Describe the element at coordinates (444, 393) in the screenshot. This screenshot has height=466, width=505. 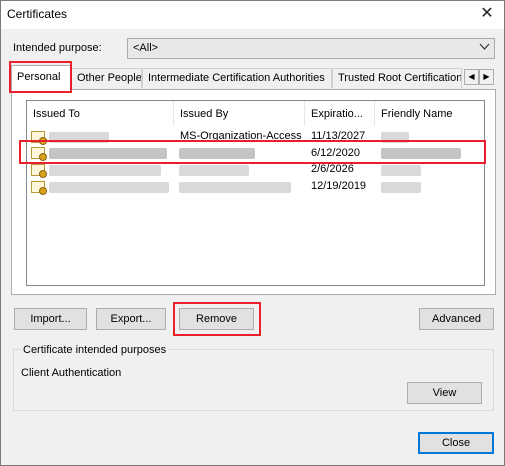
I see `view-button: View` at that location.